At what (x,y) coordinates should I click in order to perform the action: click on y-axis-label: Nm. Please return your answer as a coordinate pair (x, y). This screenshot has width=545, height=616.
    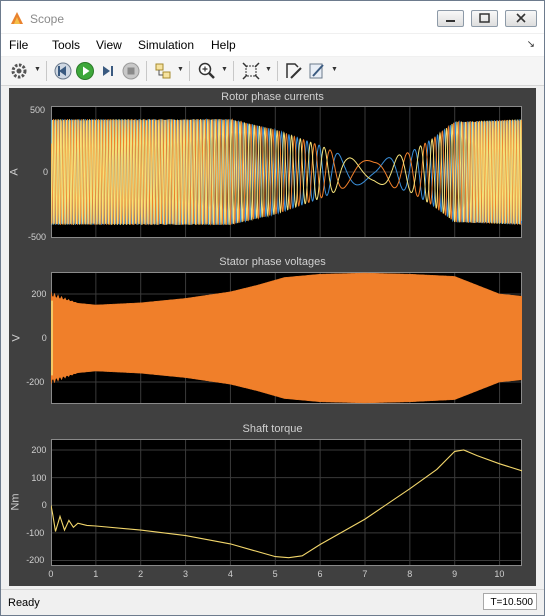
    Looking at the image, I should click on (15, 502).